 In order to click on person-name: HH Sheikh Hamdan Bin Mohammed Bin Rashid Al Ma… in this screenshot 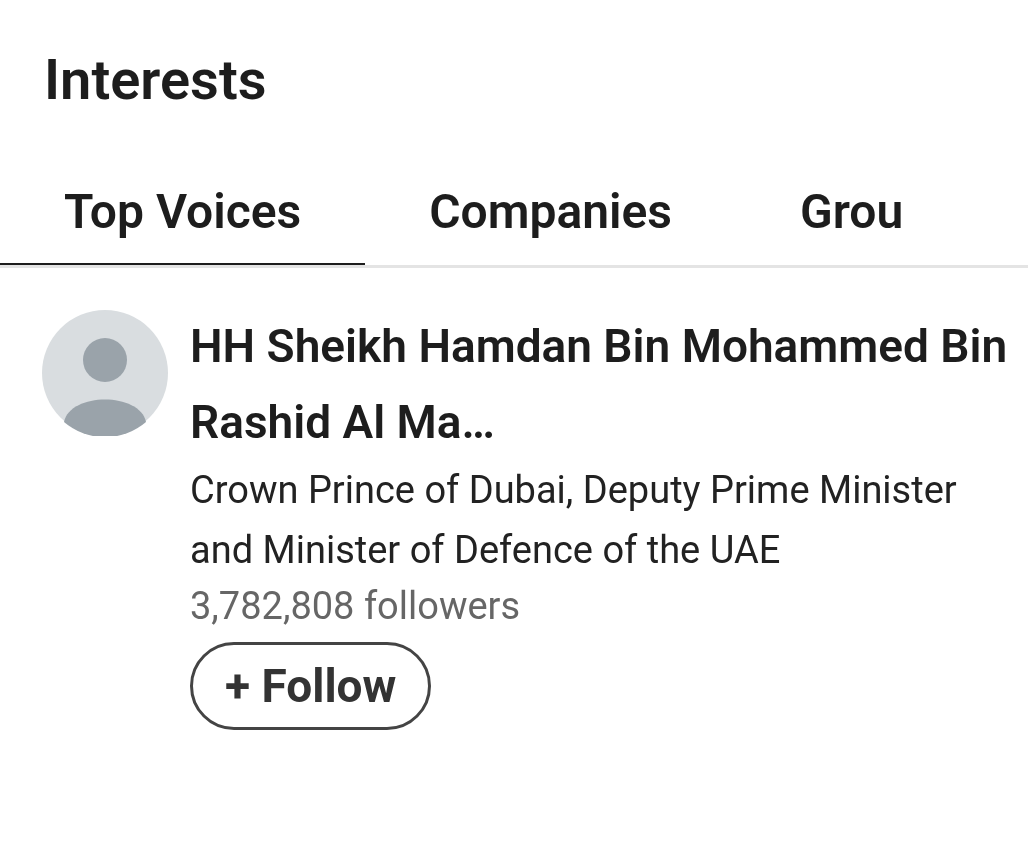, I will do `click(600, 384)`.